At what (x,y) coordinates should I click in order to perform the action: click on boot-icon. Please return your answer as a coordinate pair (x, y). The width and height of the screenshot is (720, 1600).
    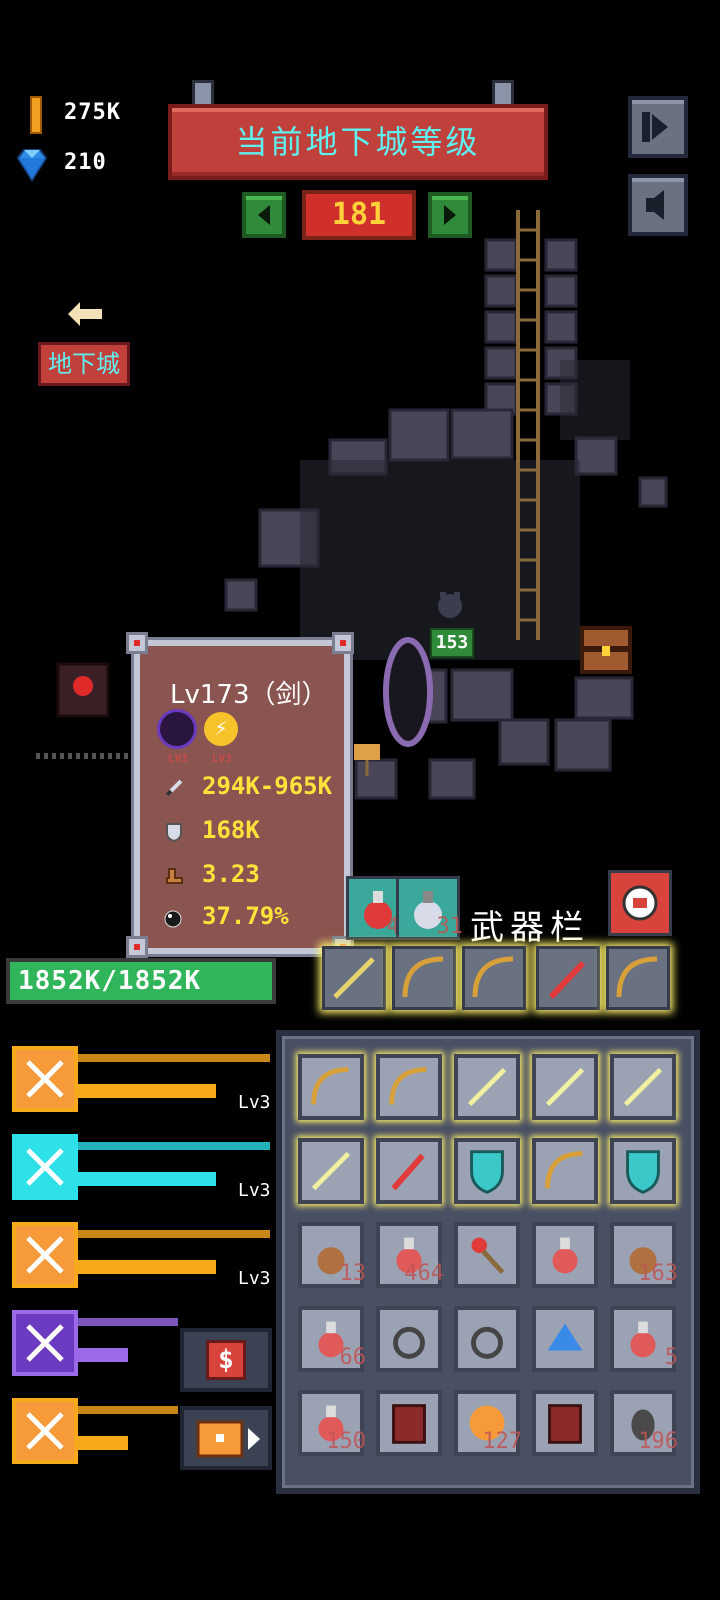
    Looking at the image, I should click on (174, 876).